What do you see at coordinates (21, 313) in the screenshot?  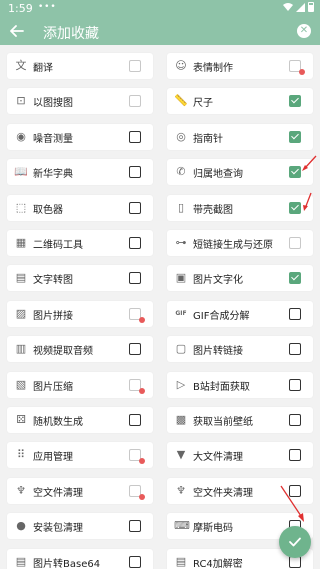 I see `image-join-icon: ▨` at bounding box center [21, 313].